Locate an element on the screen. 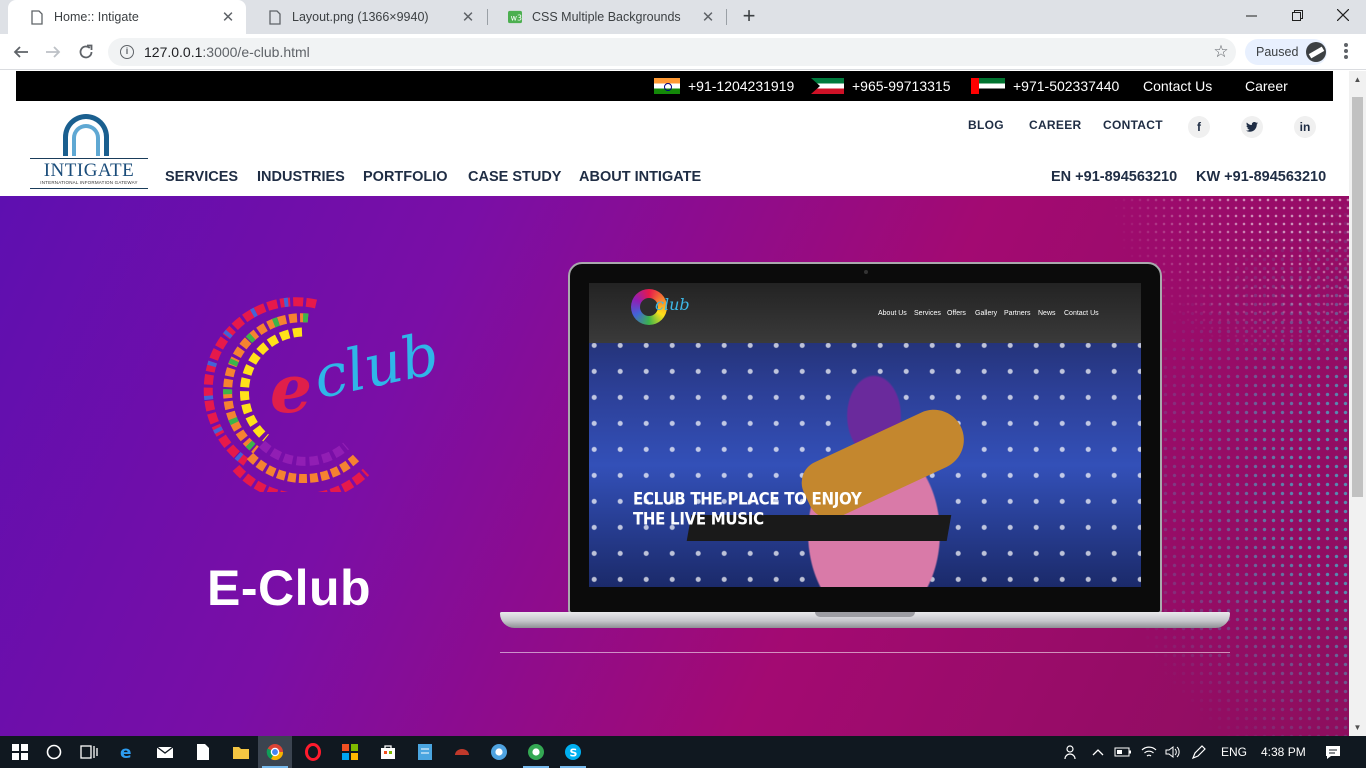  phone-uae: +971-502337440 is located at coordinates (1045, 86).